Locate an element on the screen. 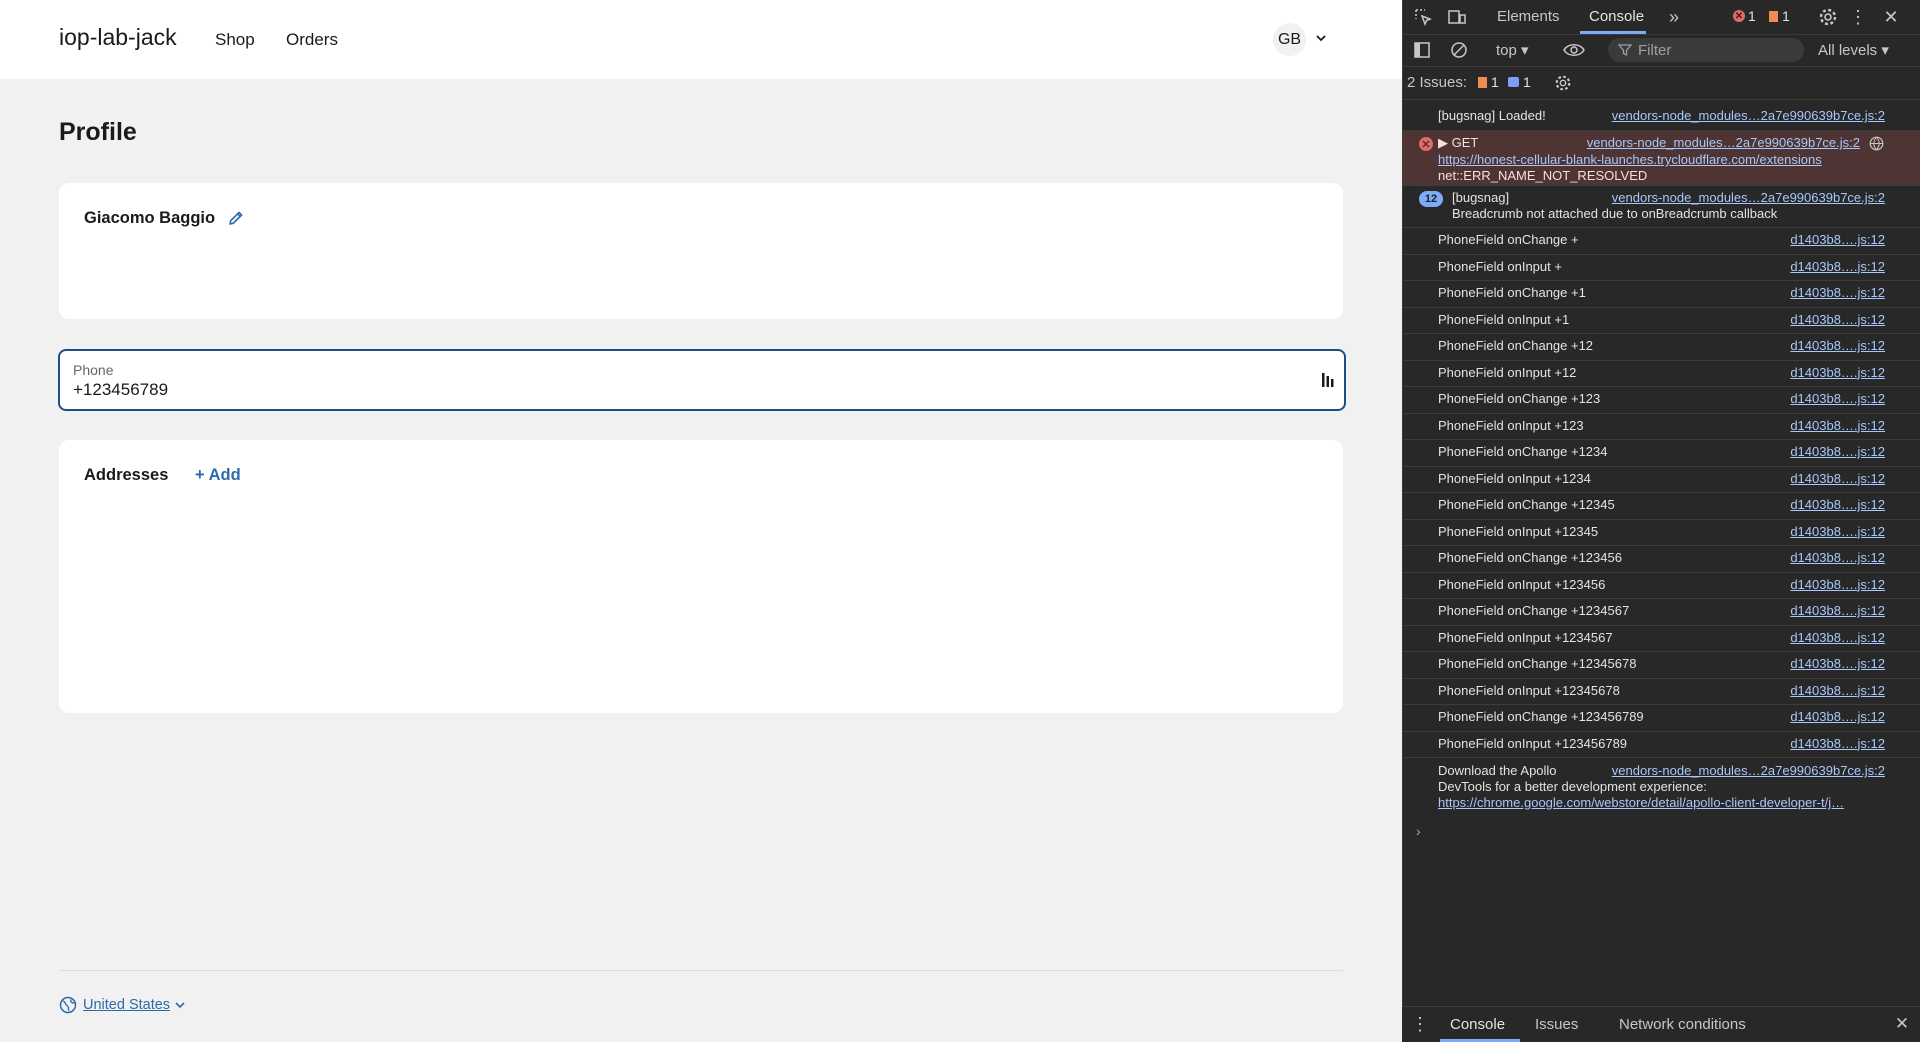 The image size is (1920, 1042). tab-console: Console is located at coordinates (1616, 16).